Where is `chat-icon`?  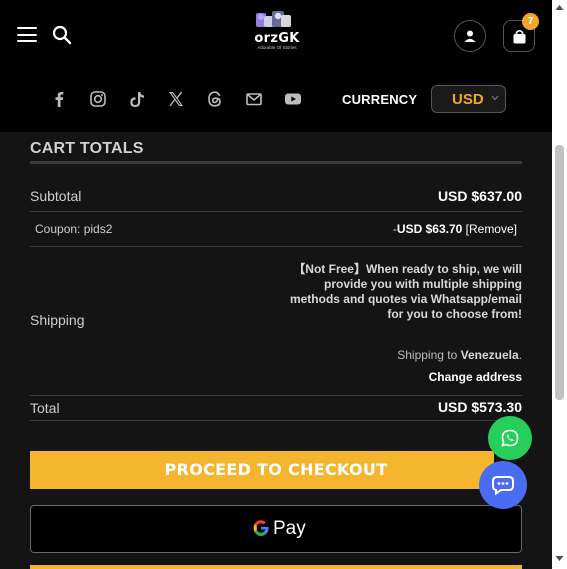
chat-icon is located at coordinates (503, 485).